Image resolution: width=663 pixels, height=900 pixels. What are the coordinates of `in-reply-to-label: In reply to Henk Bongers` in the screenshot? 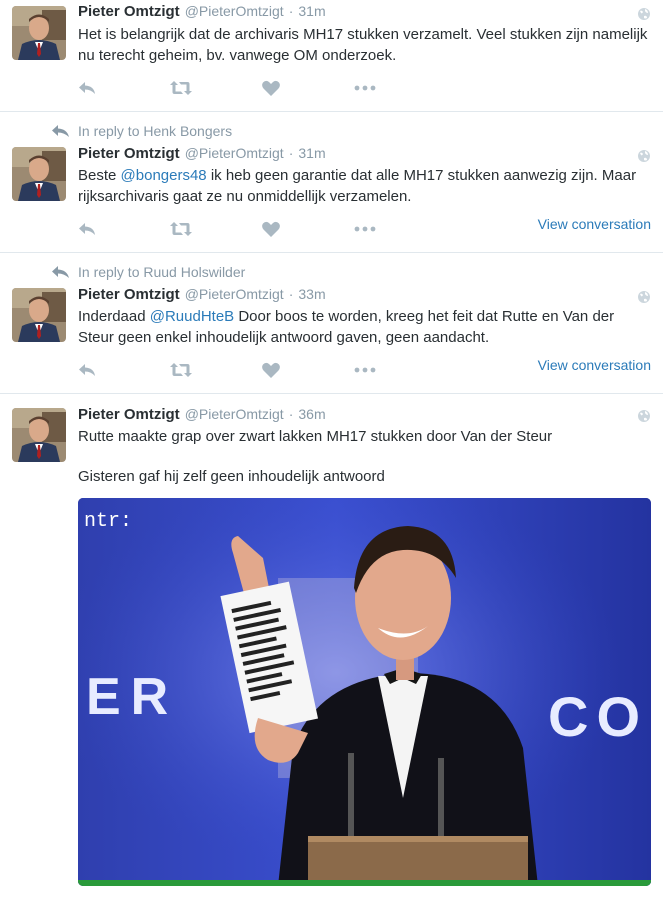 It's located at (155, 131).